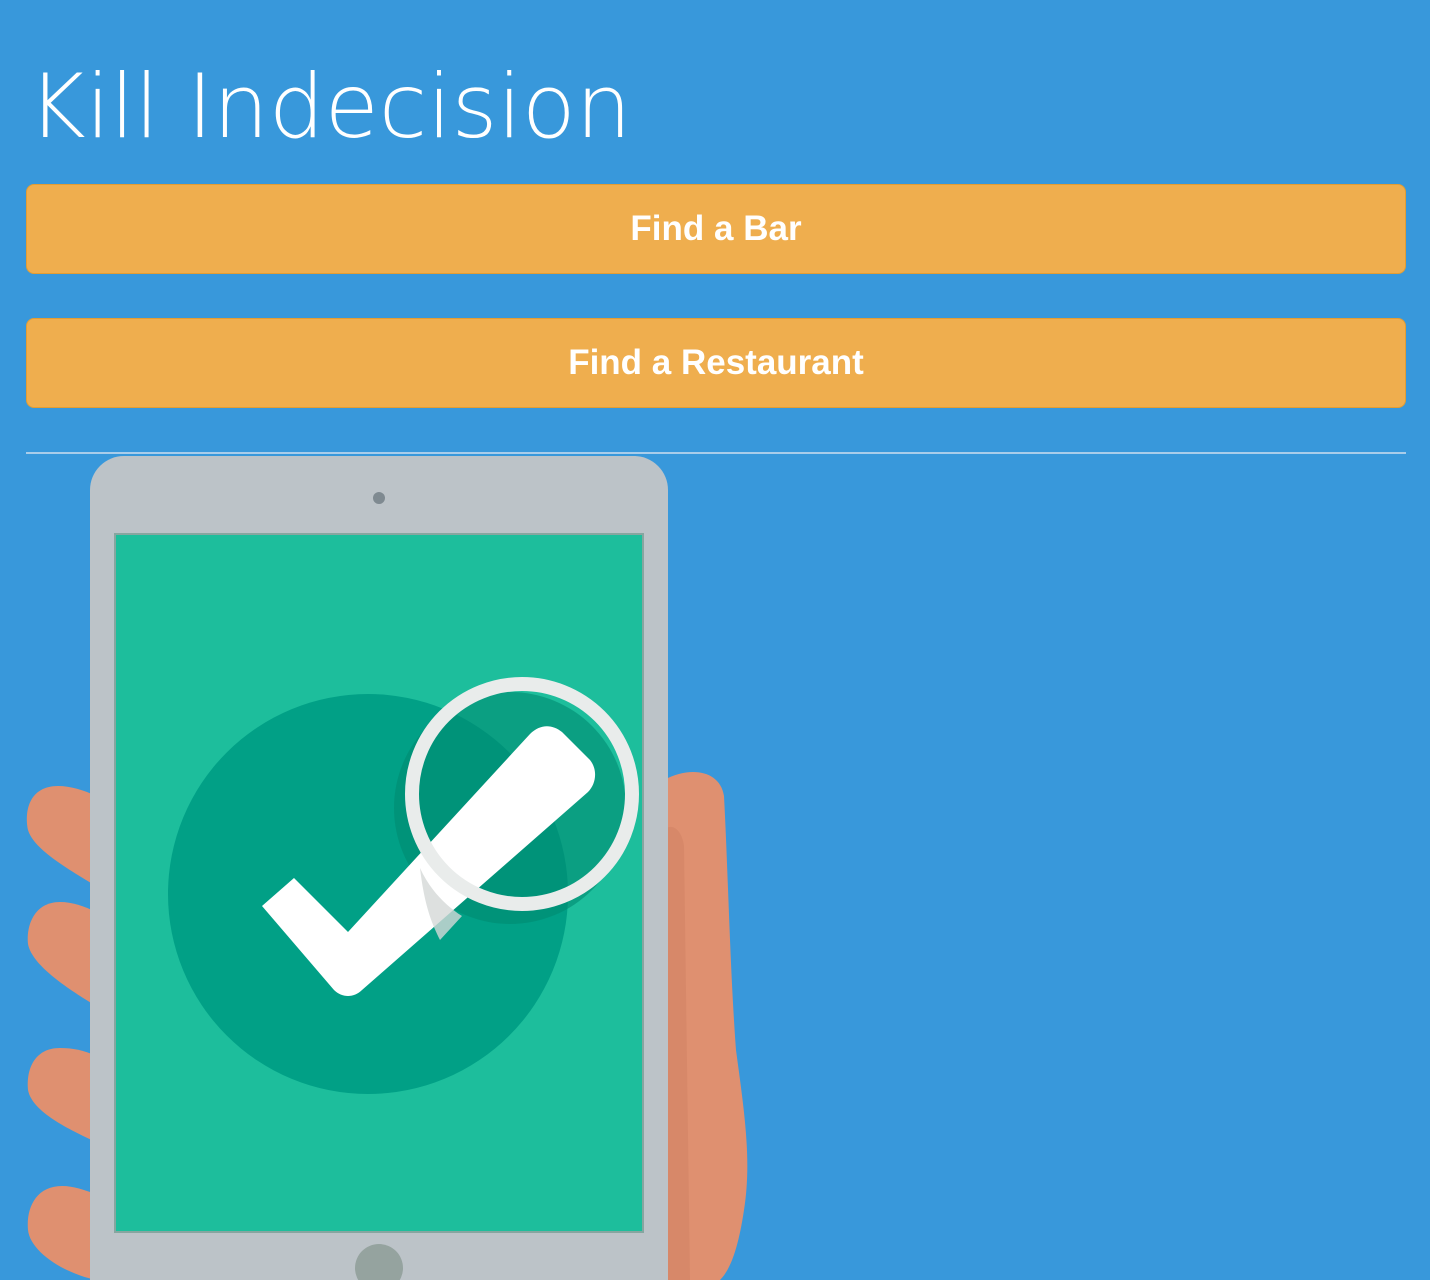  What do you see at coordinates (61, 1033) in the screenshot?
I see `left-fingers` at bounding box center [61, 1033].